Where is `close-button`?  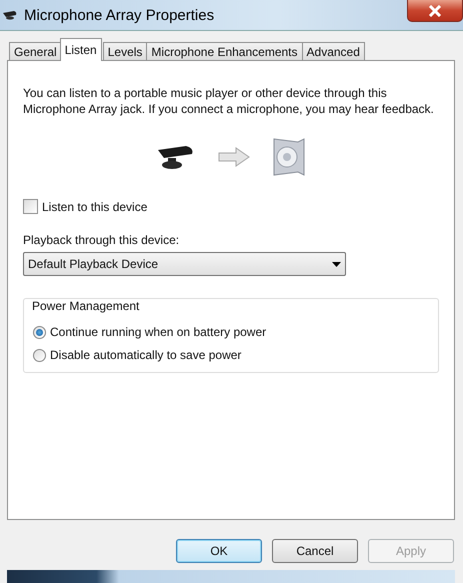
close-button is located at coordinates (435, 11).